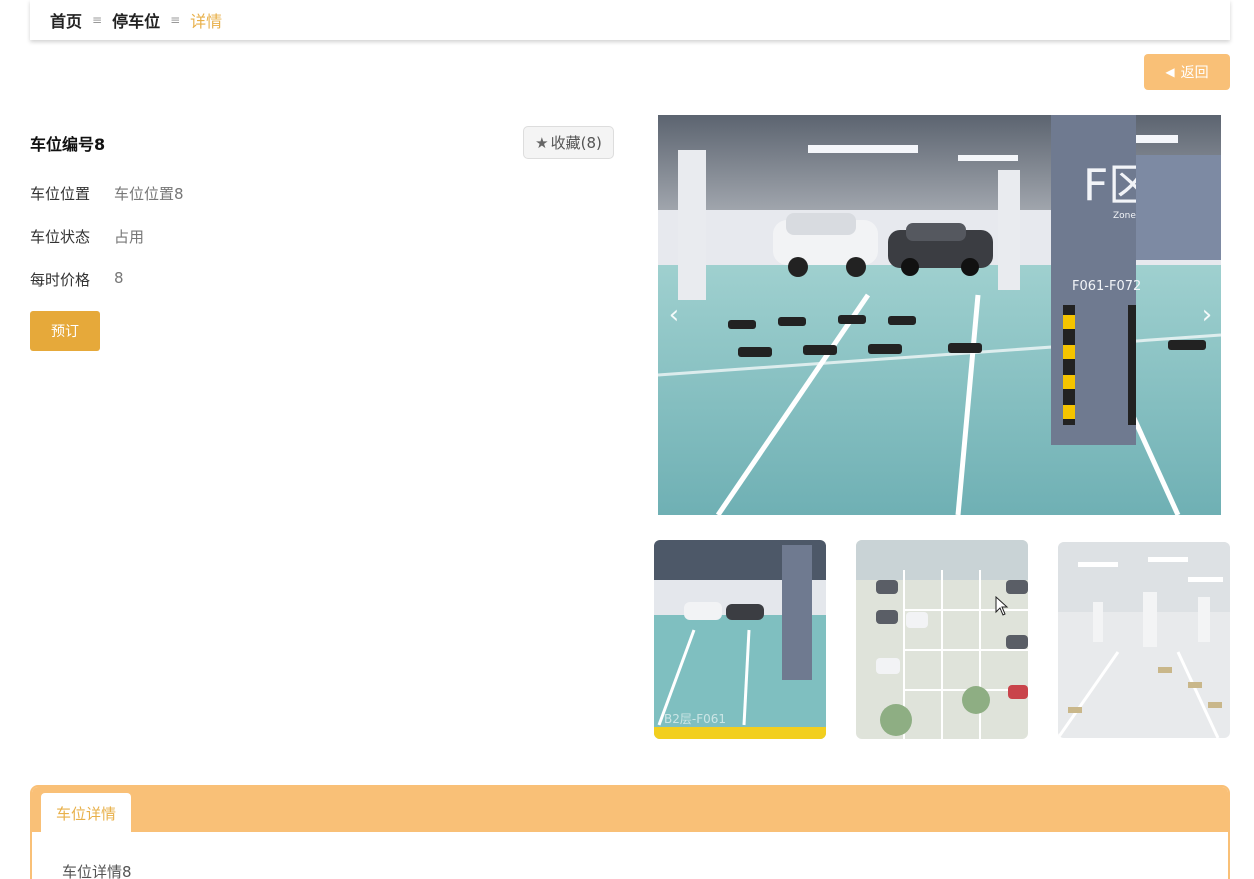 This screenshot has width=1254, height=879. Describe the element at coordinates (119, 278) in the screenshot. I see `info-value: 8` at that location.